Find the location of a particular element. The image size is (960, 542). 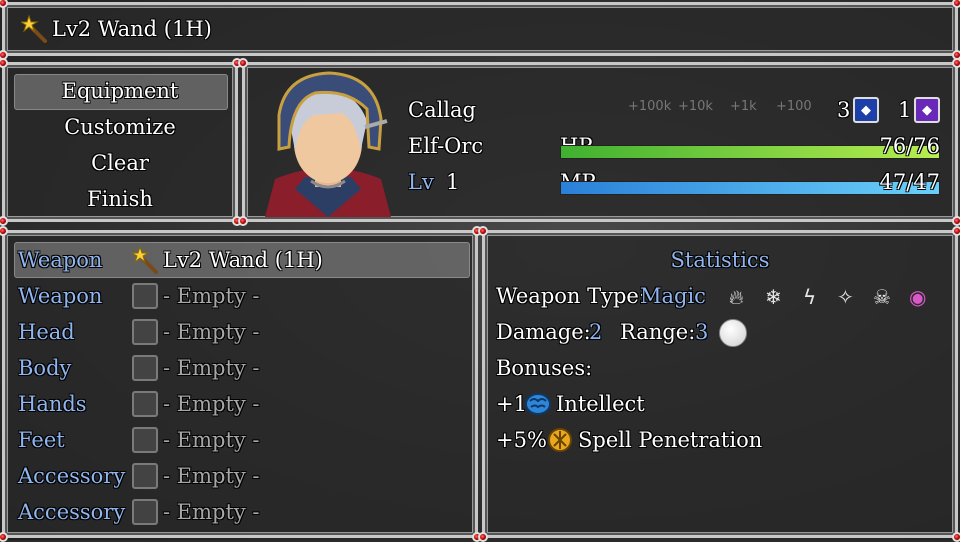

range-value: 3 is located at coordinates (702, 332).